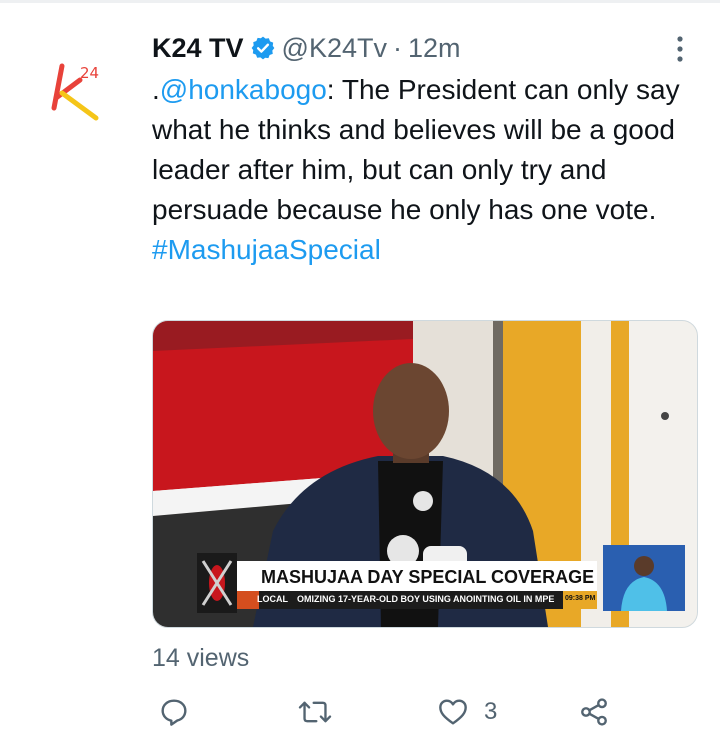 The width and height of the screenshot is (720, 740). What do you see at coordinates (243, 89) in the screenshot?
I see `mention-link: @honkabogo` at bounding box center [243, 89].